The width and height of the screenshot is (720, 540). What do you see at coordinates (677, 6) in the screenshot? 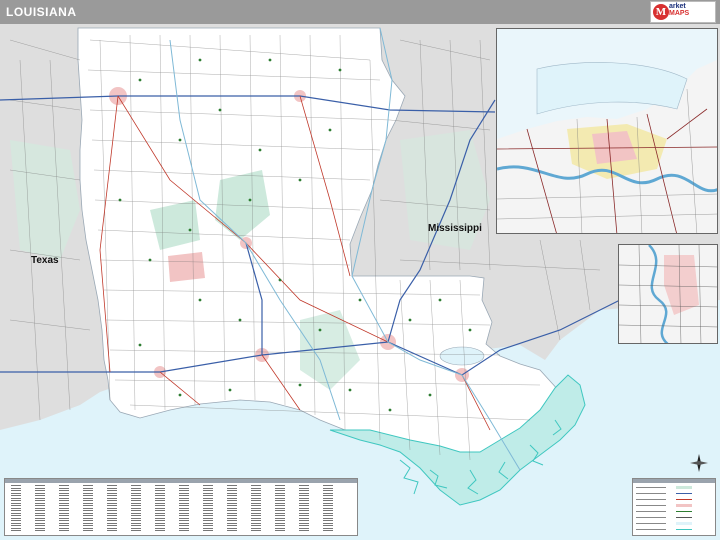
I see `logo-text-line1: arket` at bounding box center [677, 6].